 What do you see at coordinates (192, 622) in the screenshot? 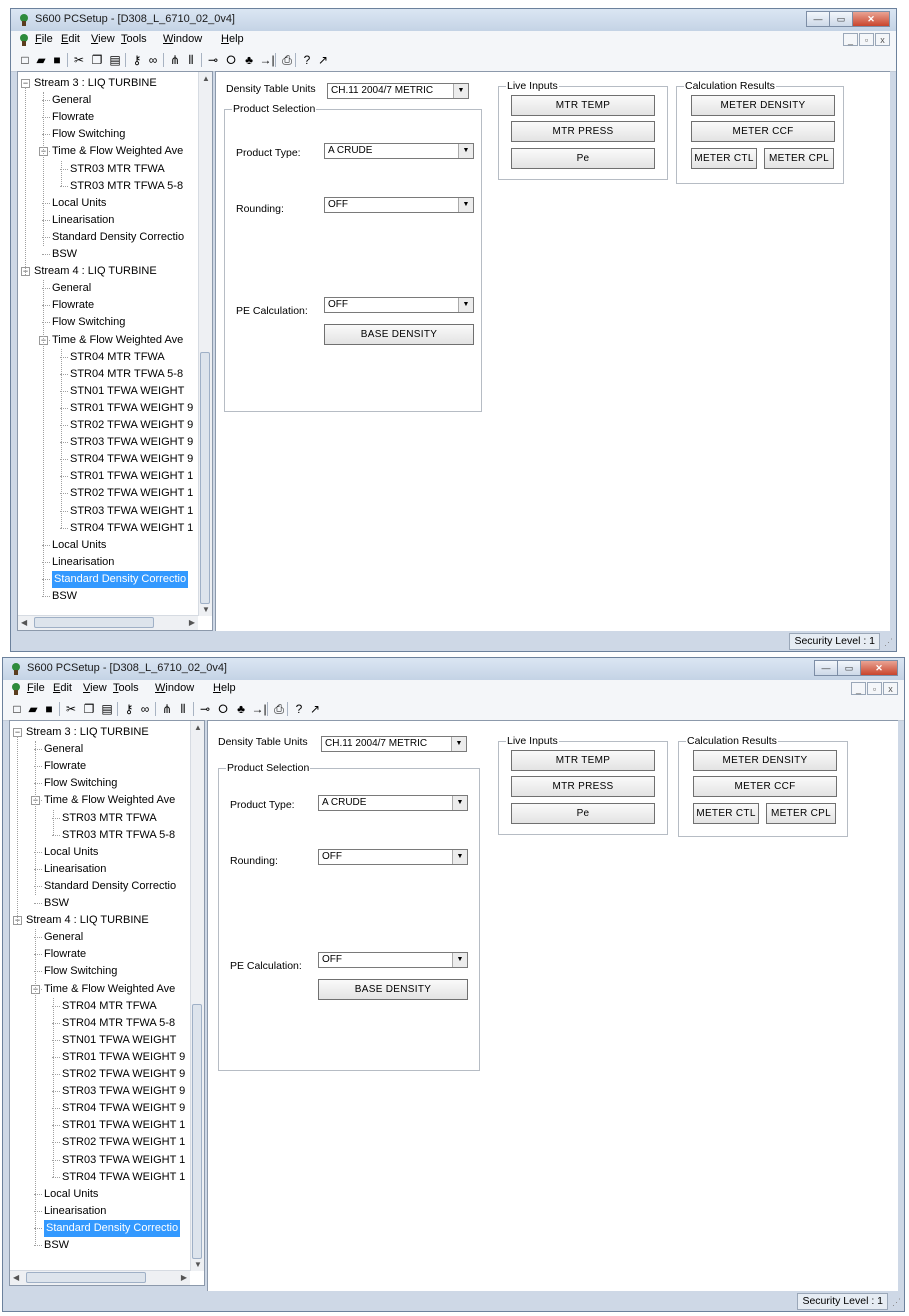
I see `scroll-right-icon: ▶` at bounding box center [192, 622].